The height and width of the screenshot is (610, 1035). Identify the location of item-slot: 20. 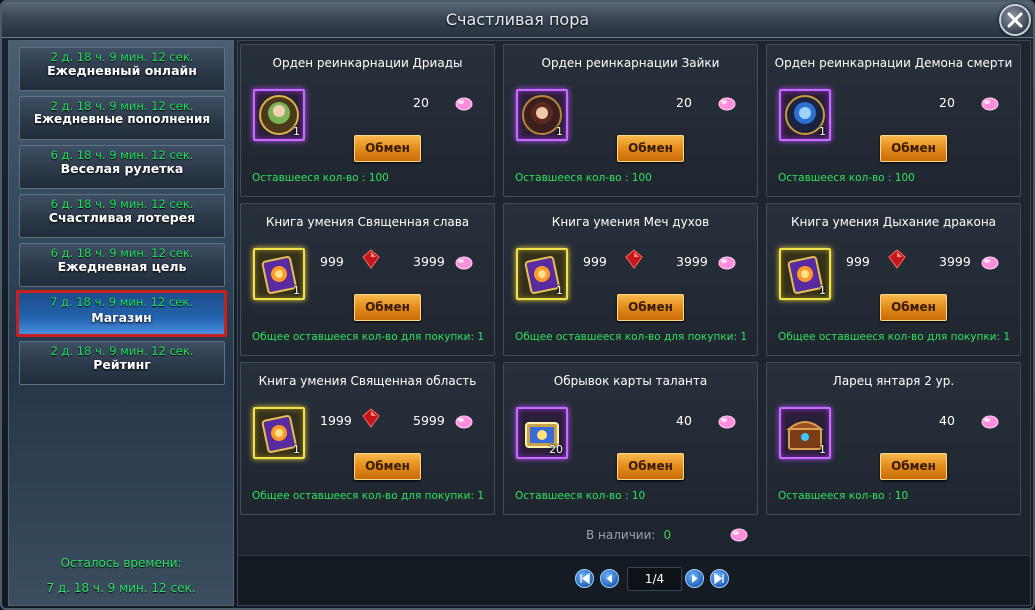
(542, 433).